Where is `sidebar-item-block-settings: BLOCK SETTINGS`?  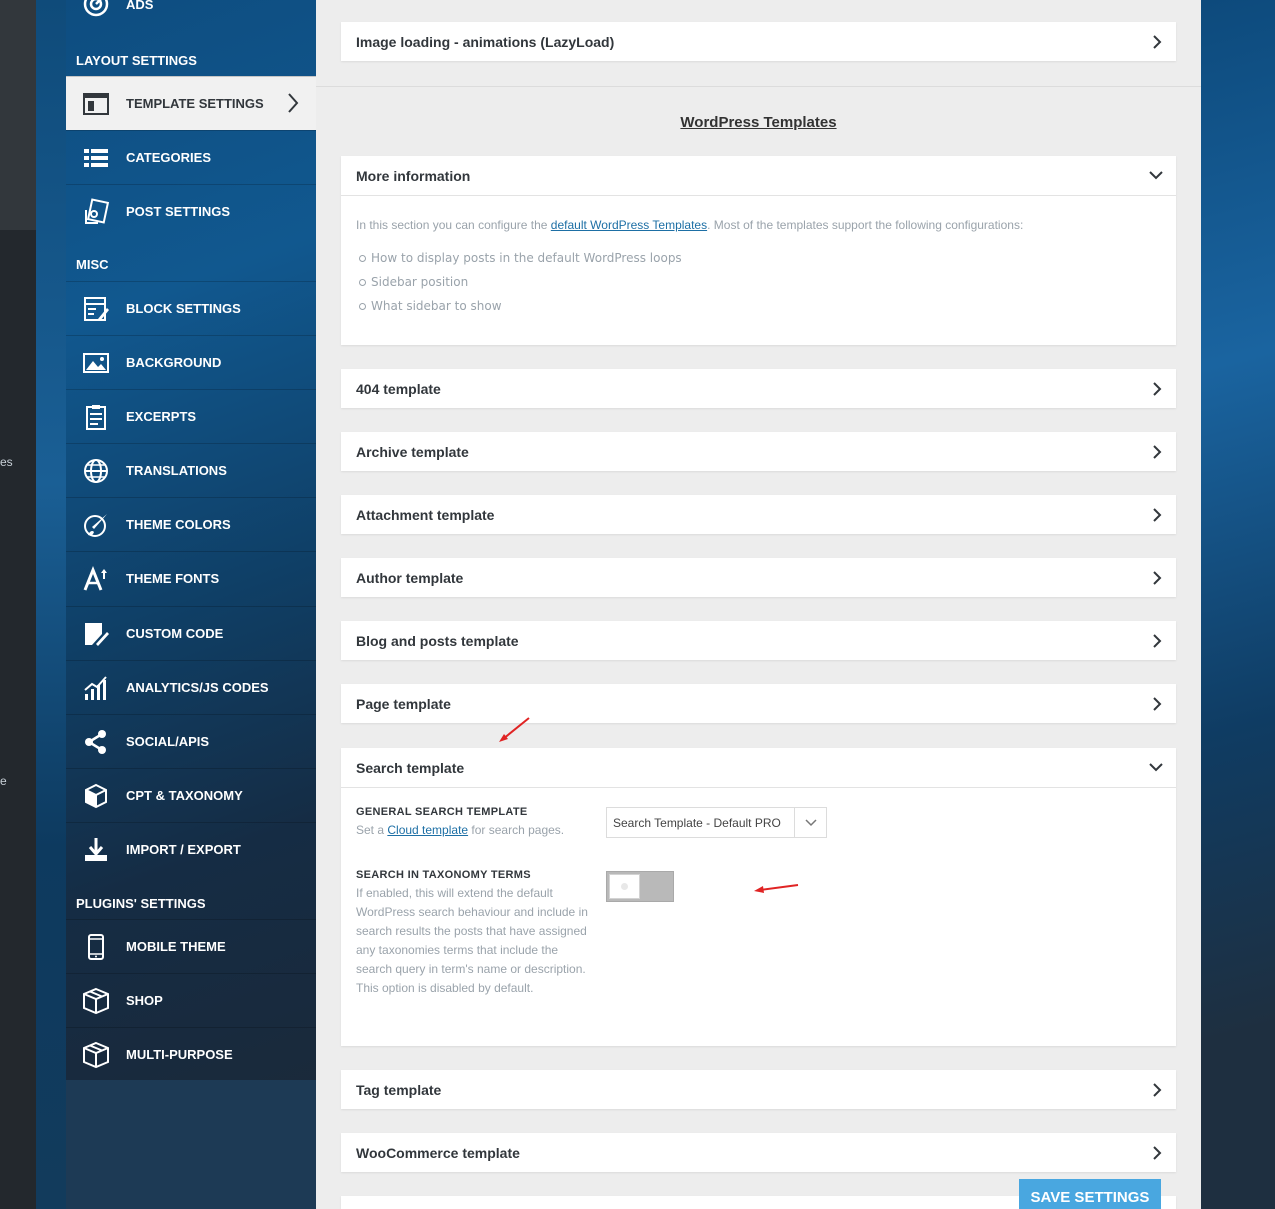
sidebar-item-block-settings: BLOCK SETTINGS is located at coordinates (191, 308).